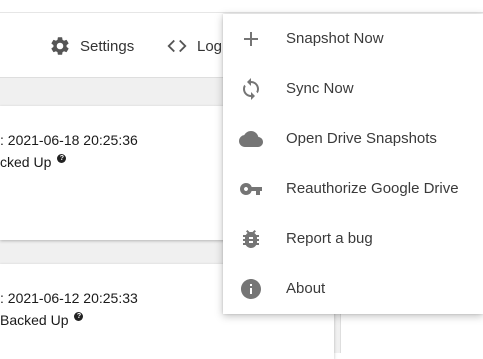  Describe the element at coordinates (210, 46) in the screenshot. I see `logs-label: Log` at that location.